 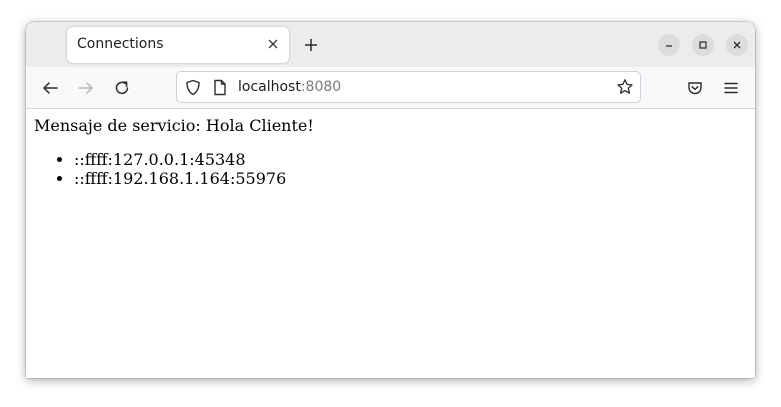 I want to click on arrow-left-icon, so click(x=50, y=88).